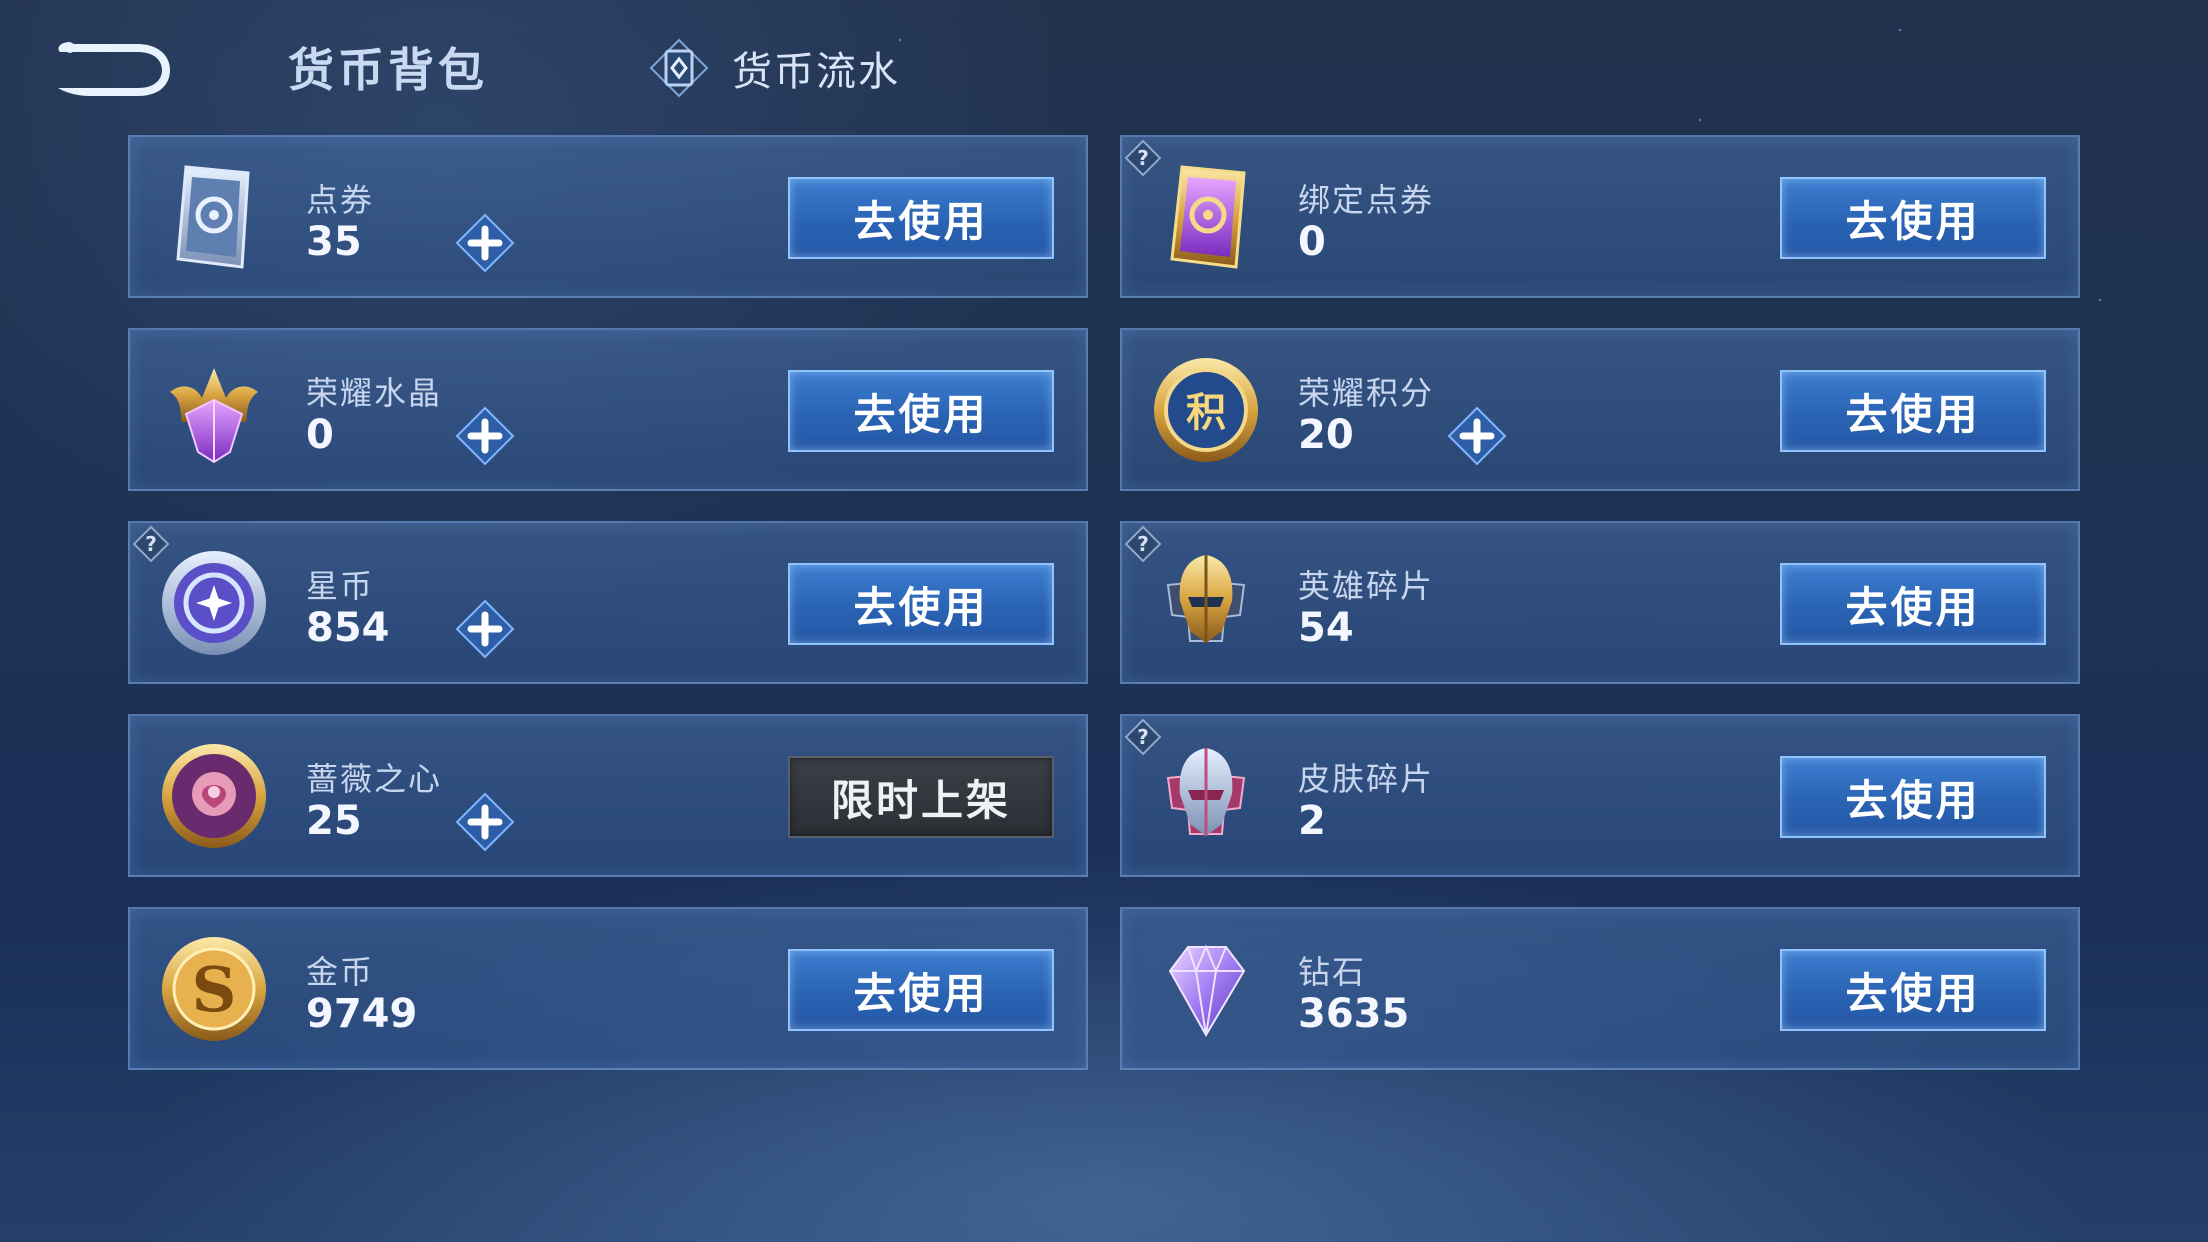 This screenshot has width=2208, height=1242. I want to click on currency-amount: 35, so click(334, 242).